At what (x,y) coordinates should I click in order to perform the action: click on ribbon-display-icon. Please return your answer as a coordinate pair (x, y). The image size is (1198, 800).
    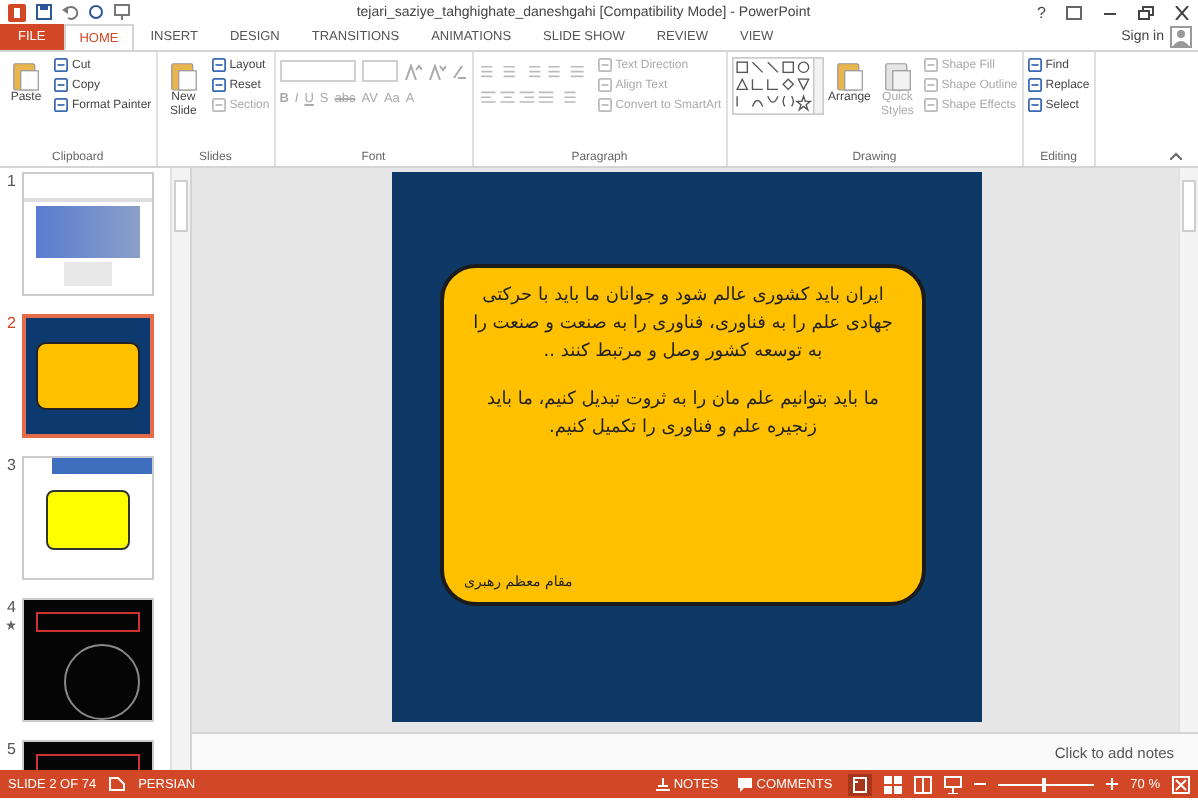
    Looking at the image, I should click on (1074, 12).